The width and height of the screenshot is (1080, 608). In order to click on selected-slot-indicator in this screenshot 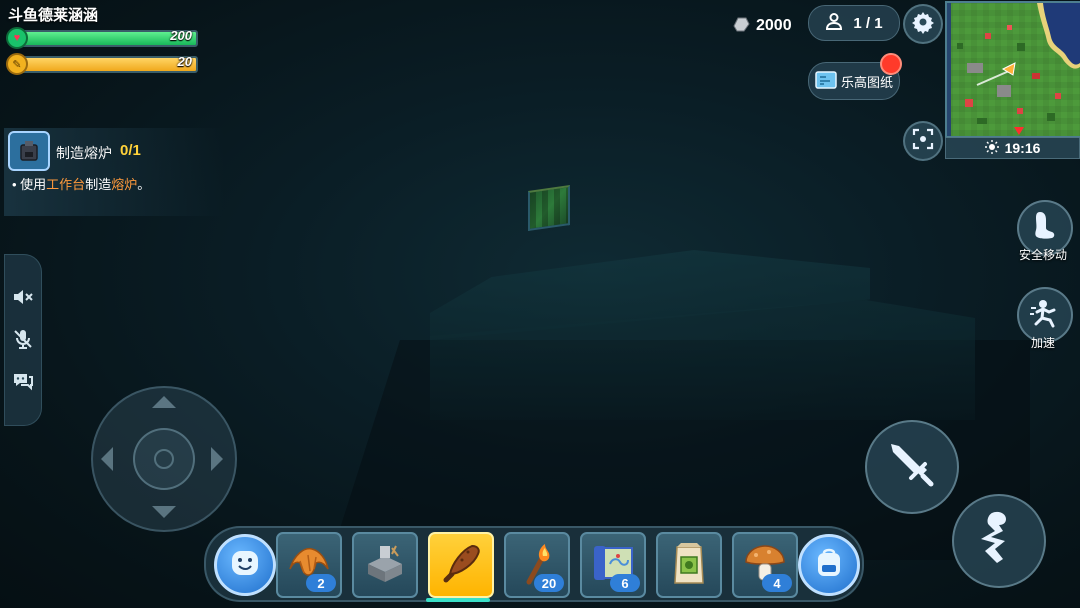, I will do `click(458, 600)`.